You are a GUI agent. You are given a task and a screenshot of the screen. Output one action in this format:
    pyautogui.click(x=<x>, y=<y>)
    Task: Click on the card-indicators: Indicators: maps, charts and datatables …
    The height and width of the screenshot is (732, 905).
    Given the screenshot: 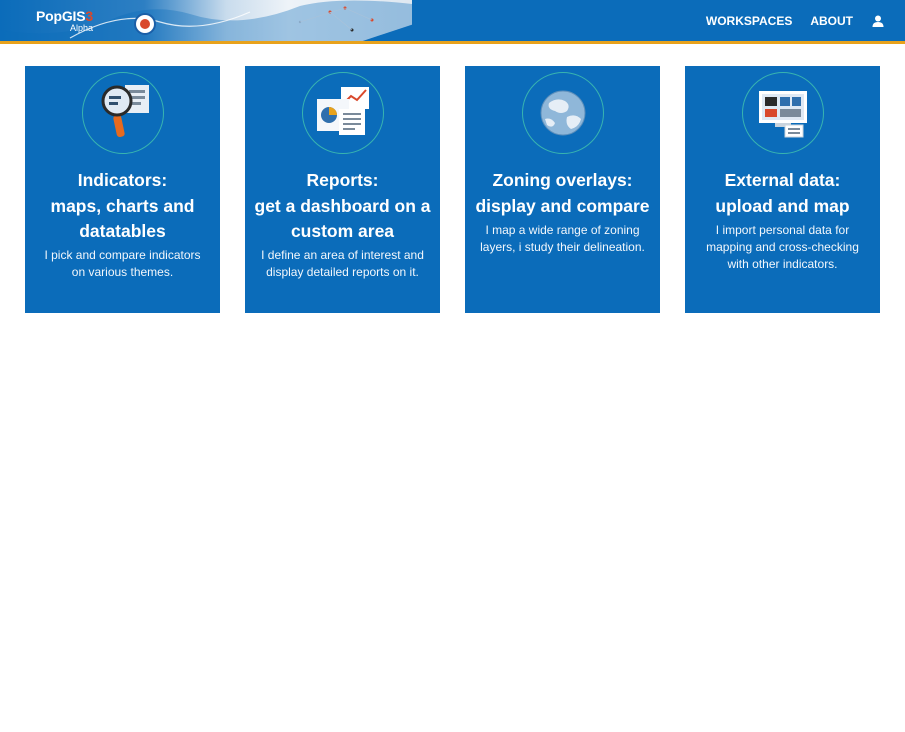 What is the action you would take?
    pyautogui.click(x=122, y=189)
    